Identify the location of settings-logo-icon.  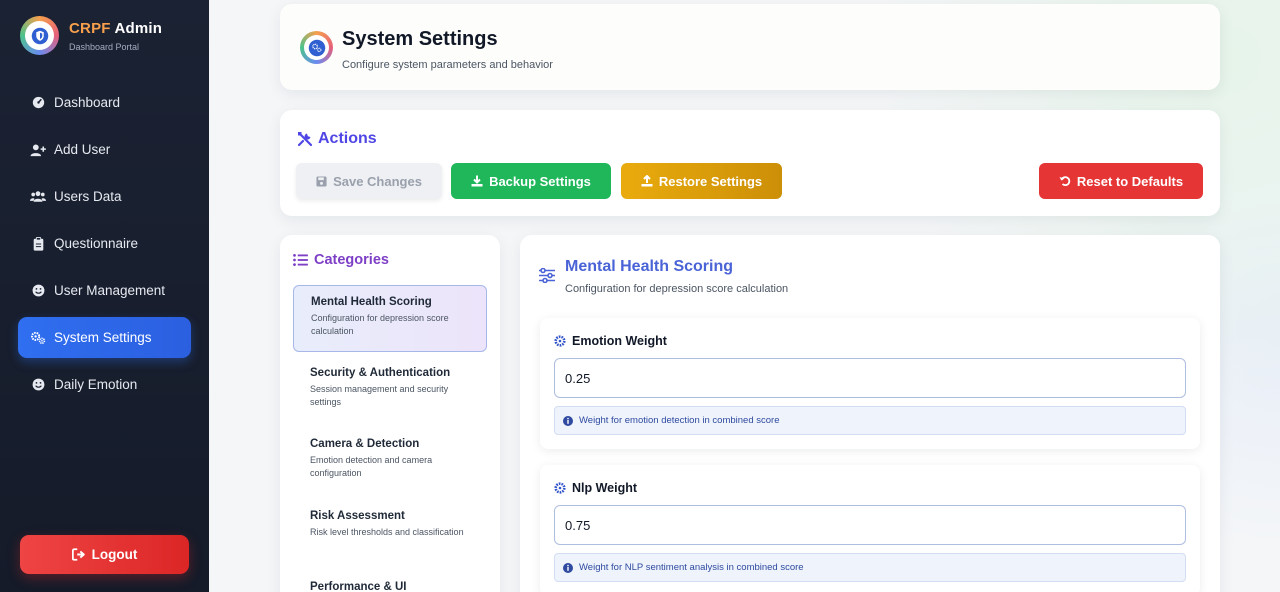
(316, 47).